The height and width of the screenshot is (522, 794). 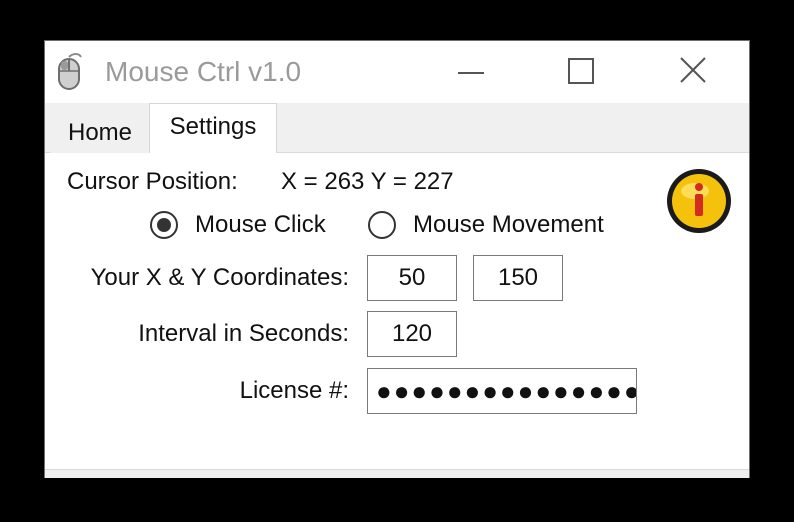 I want to click on maximize-button, so click(x=581, y=71).